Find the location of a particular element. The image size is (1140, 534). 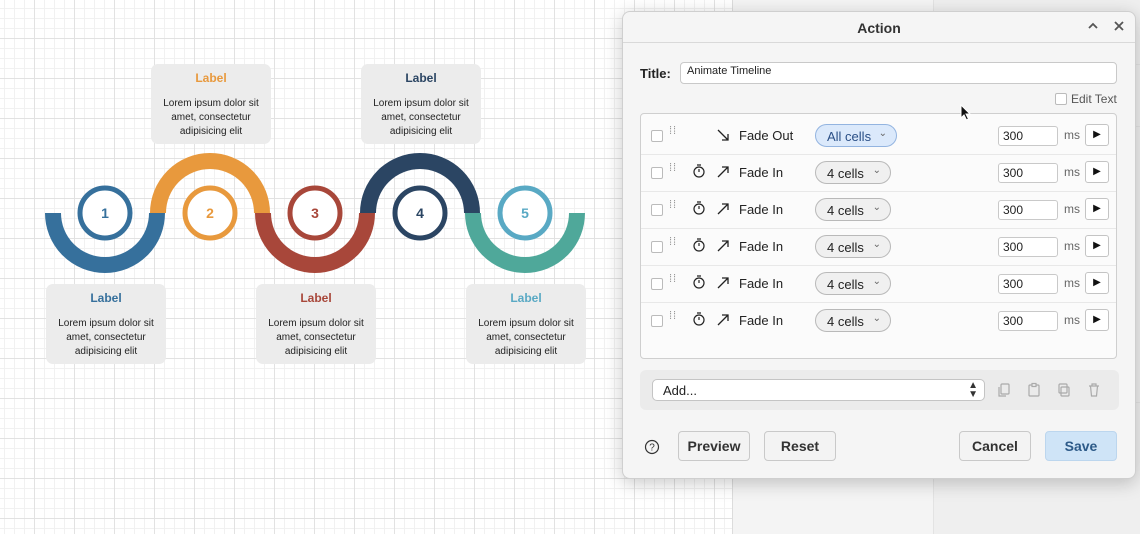

copy-icon is located at coordinates (1004, 390).